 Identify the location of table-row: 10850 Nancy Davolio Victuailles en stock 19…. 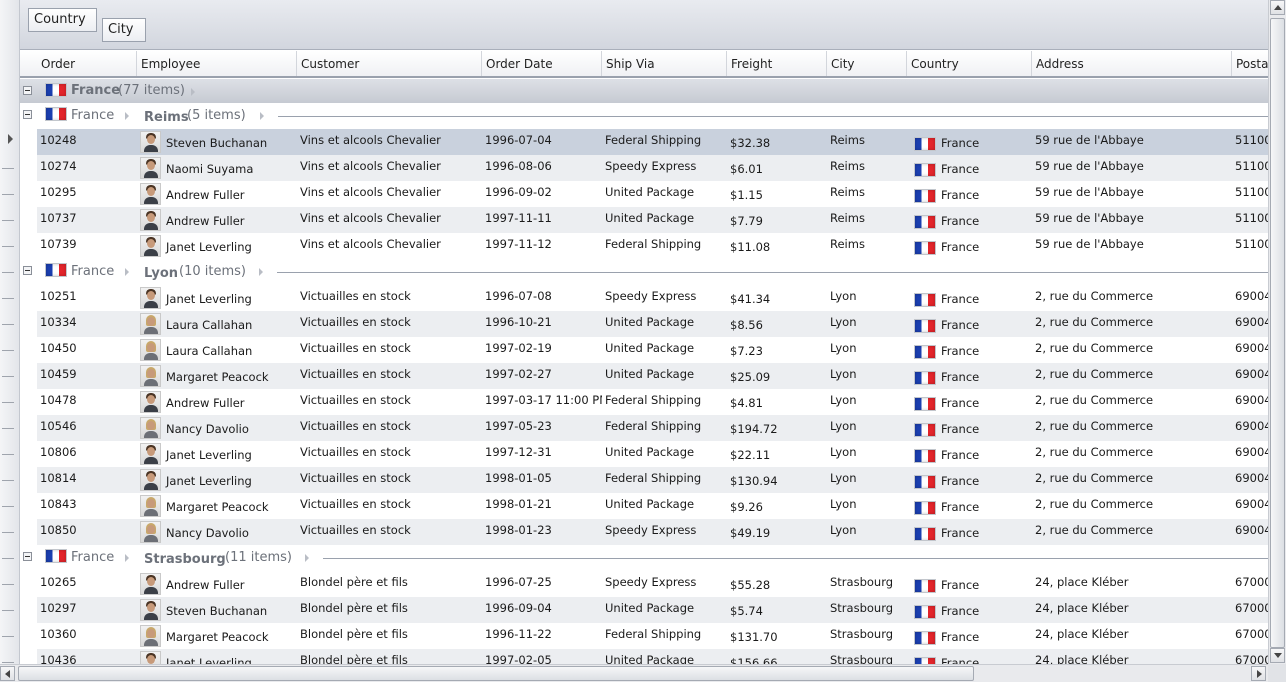
(644, 532).